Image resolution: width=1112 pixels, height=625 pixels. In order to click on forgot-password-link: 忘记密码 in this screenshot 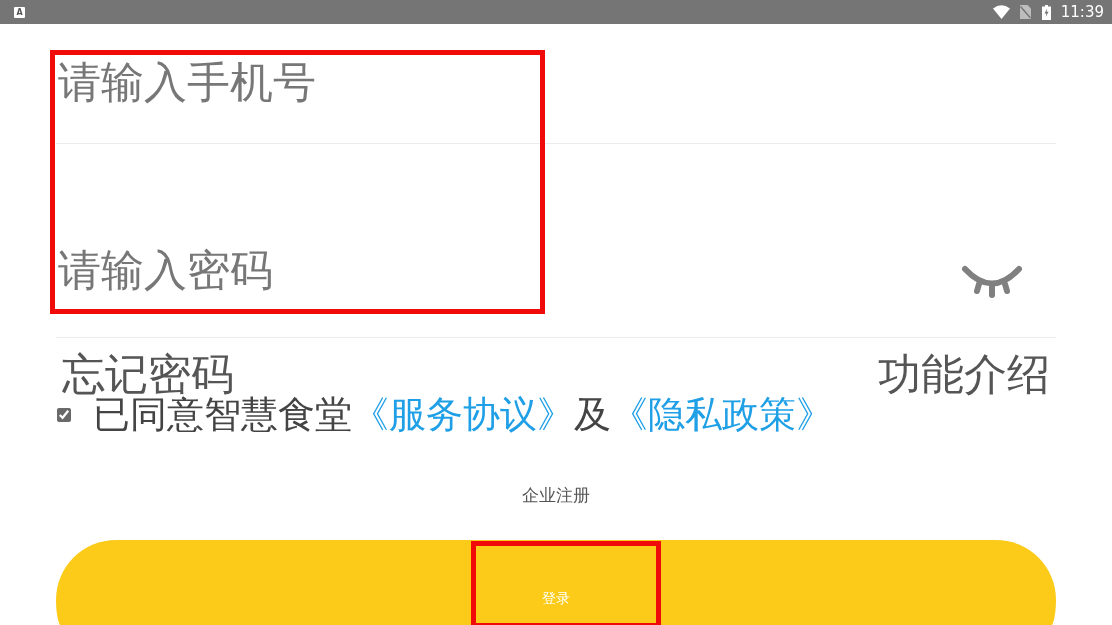, I will do `click(148, 374)`.